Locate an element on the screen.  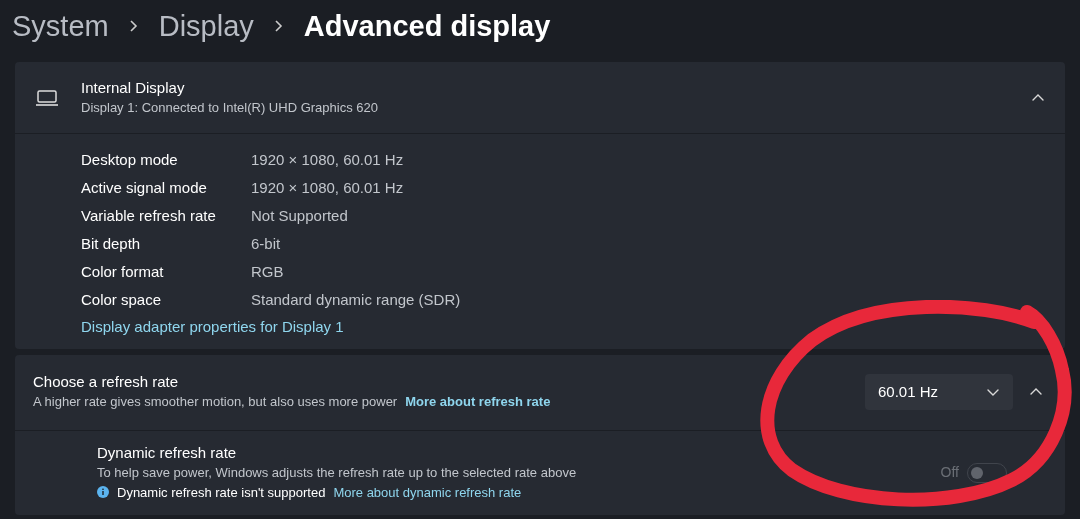
refresh-title: Choose a refresh rate is located at coordinates (106, 382).